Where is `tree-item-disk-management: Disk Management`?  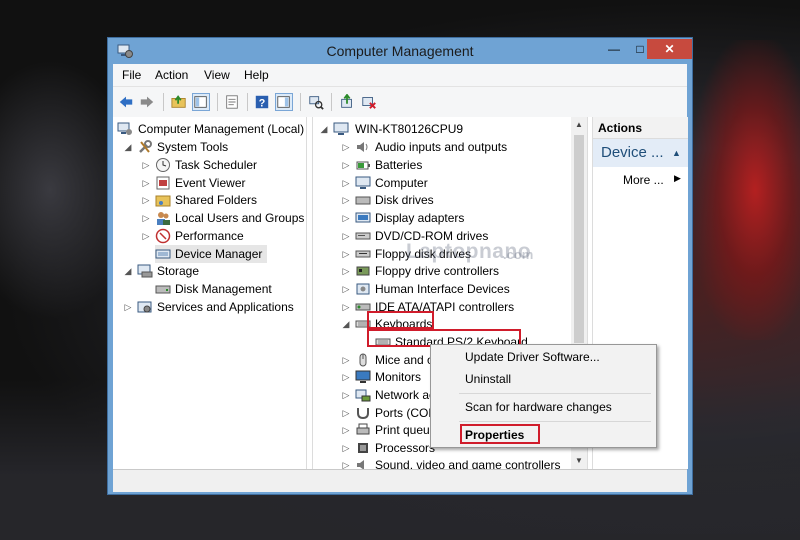 tree-item-disk-management: Disk Management is located at coordinates (230, 289).